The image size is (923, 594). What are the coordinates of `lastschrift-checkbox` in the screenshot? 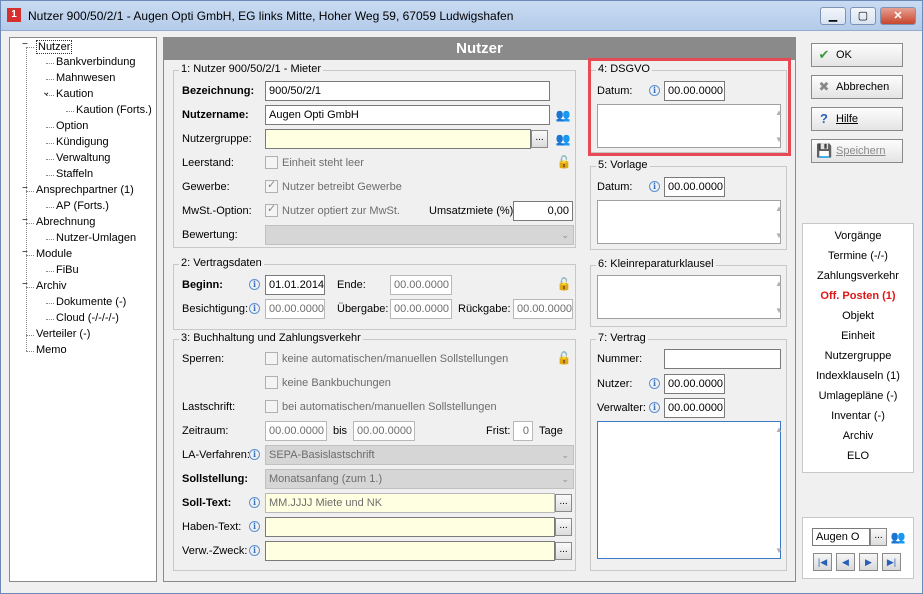 It's located at (271, 406).